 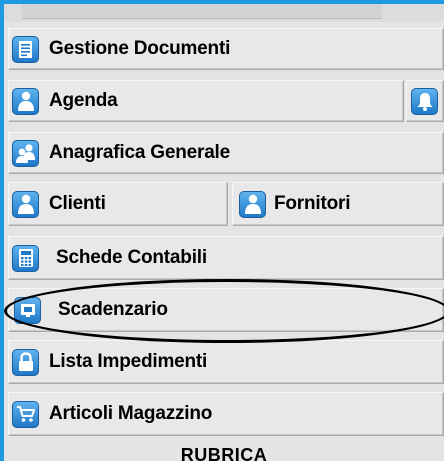 What do you see at coordinates (128, 361) in the screenshot?
I see `lista-impedimenti-label: Lista Impedimenti` at bounding box center [128, 361].